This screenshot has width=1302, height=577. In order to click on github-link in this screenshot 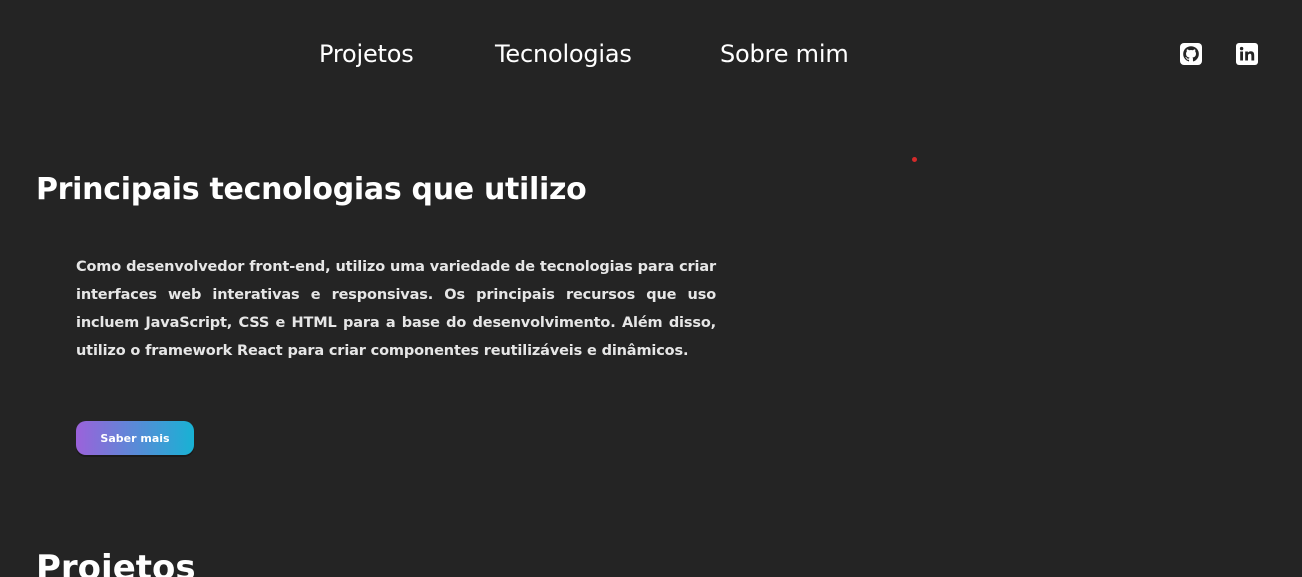, I will do `click(1191, 54)`.